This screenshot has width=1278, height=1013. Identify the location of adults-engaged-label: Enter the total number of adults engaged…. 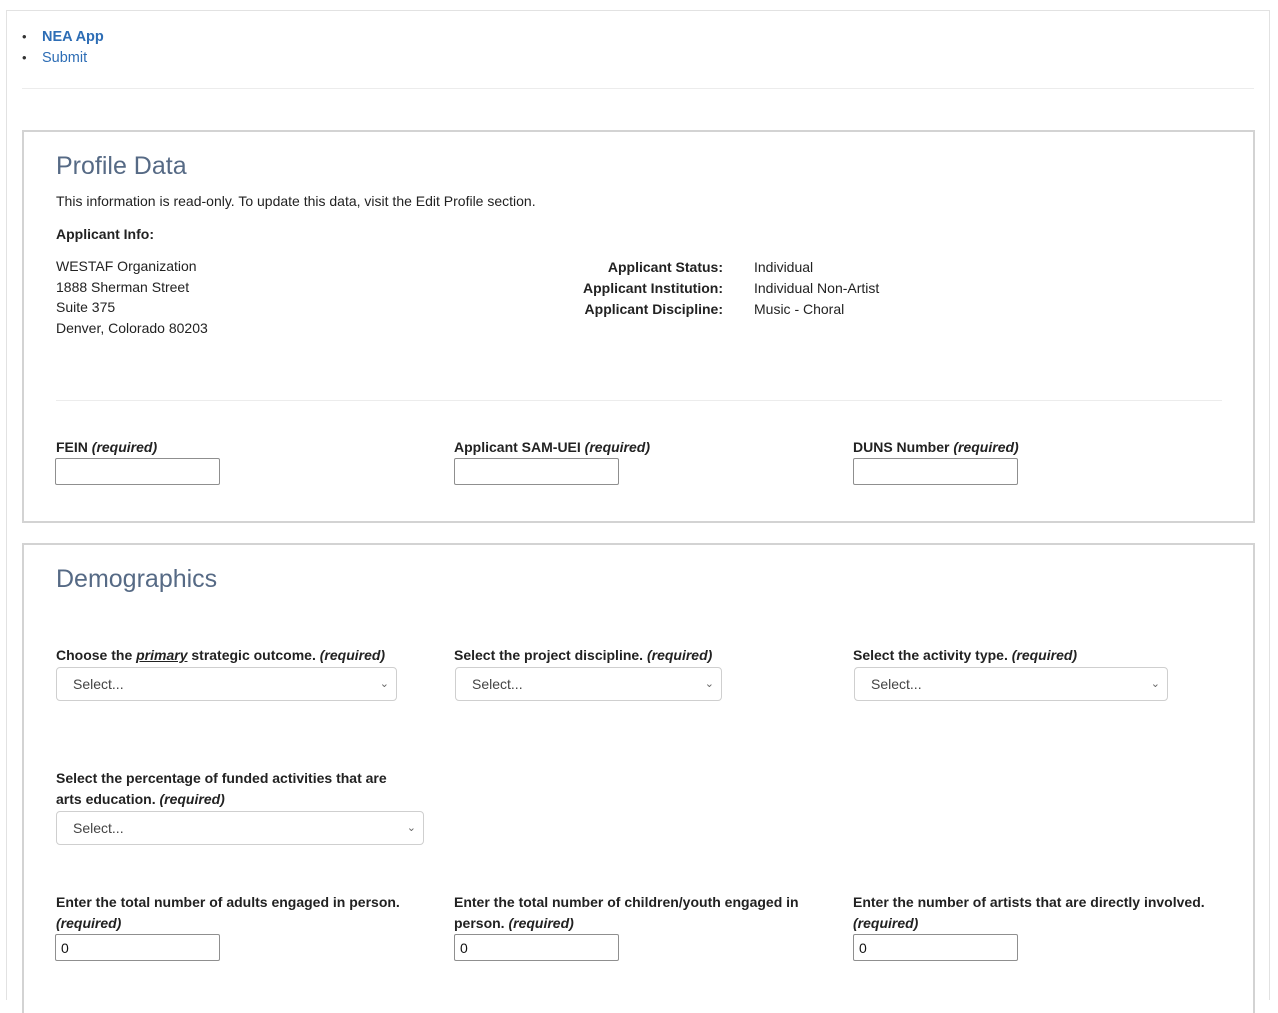
(228, 912).